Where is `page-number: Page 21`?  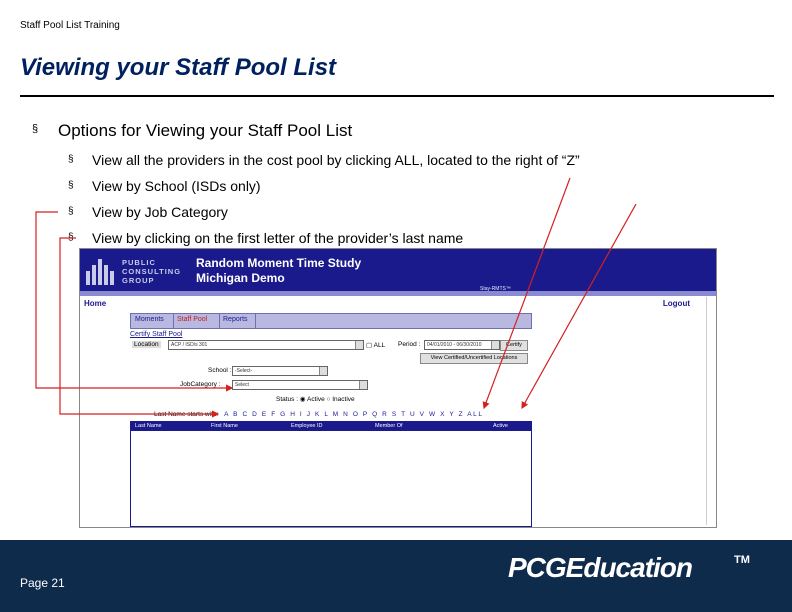
page-number: Page 21 is located at coordinates (42, 583).